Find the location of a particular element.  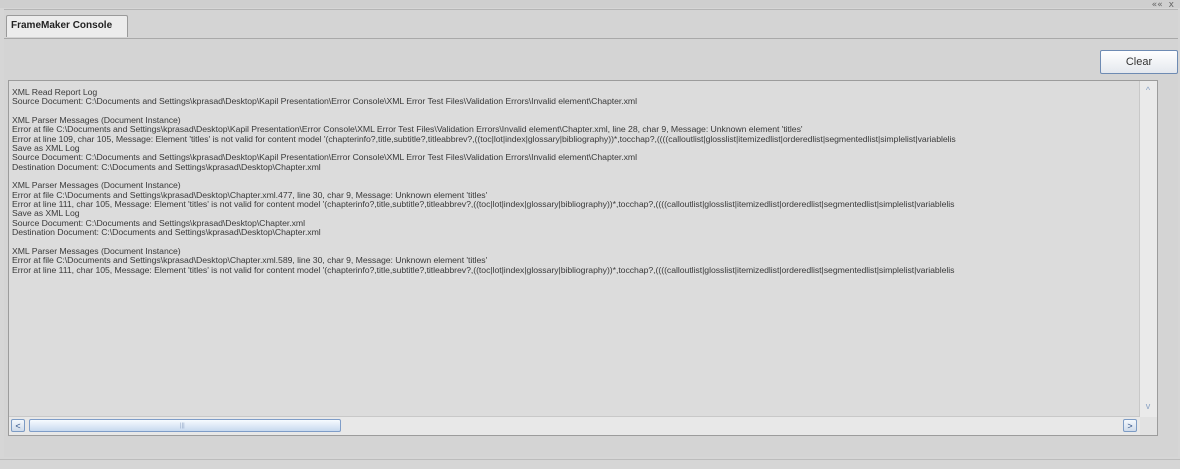

scroll-grip-icon: ||| is located at coordinates (182, 426).